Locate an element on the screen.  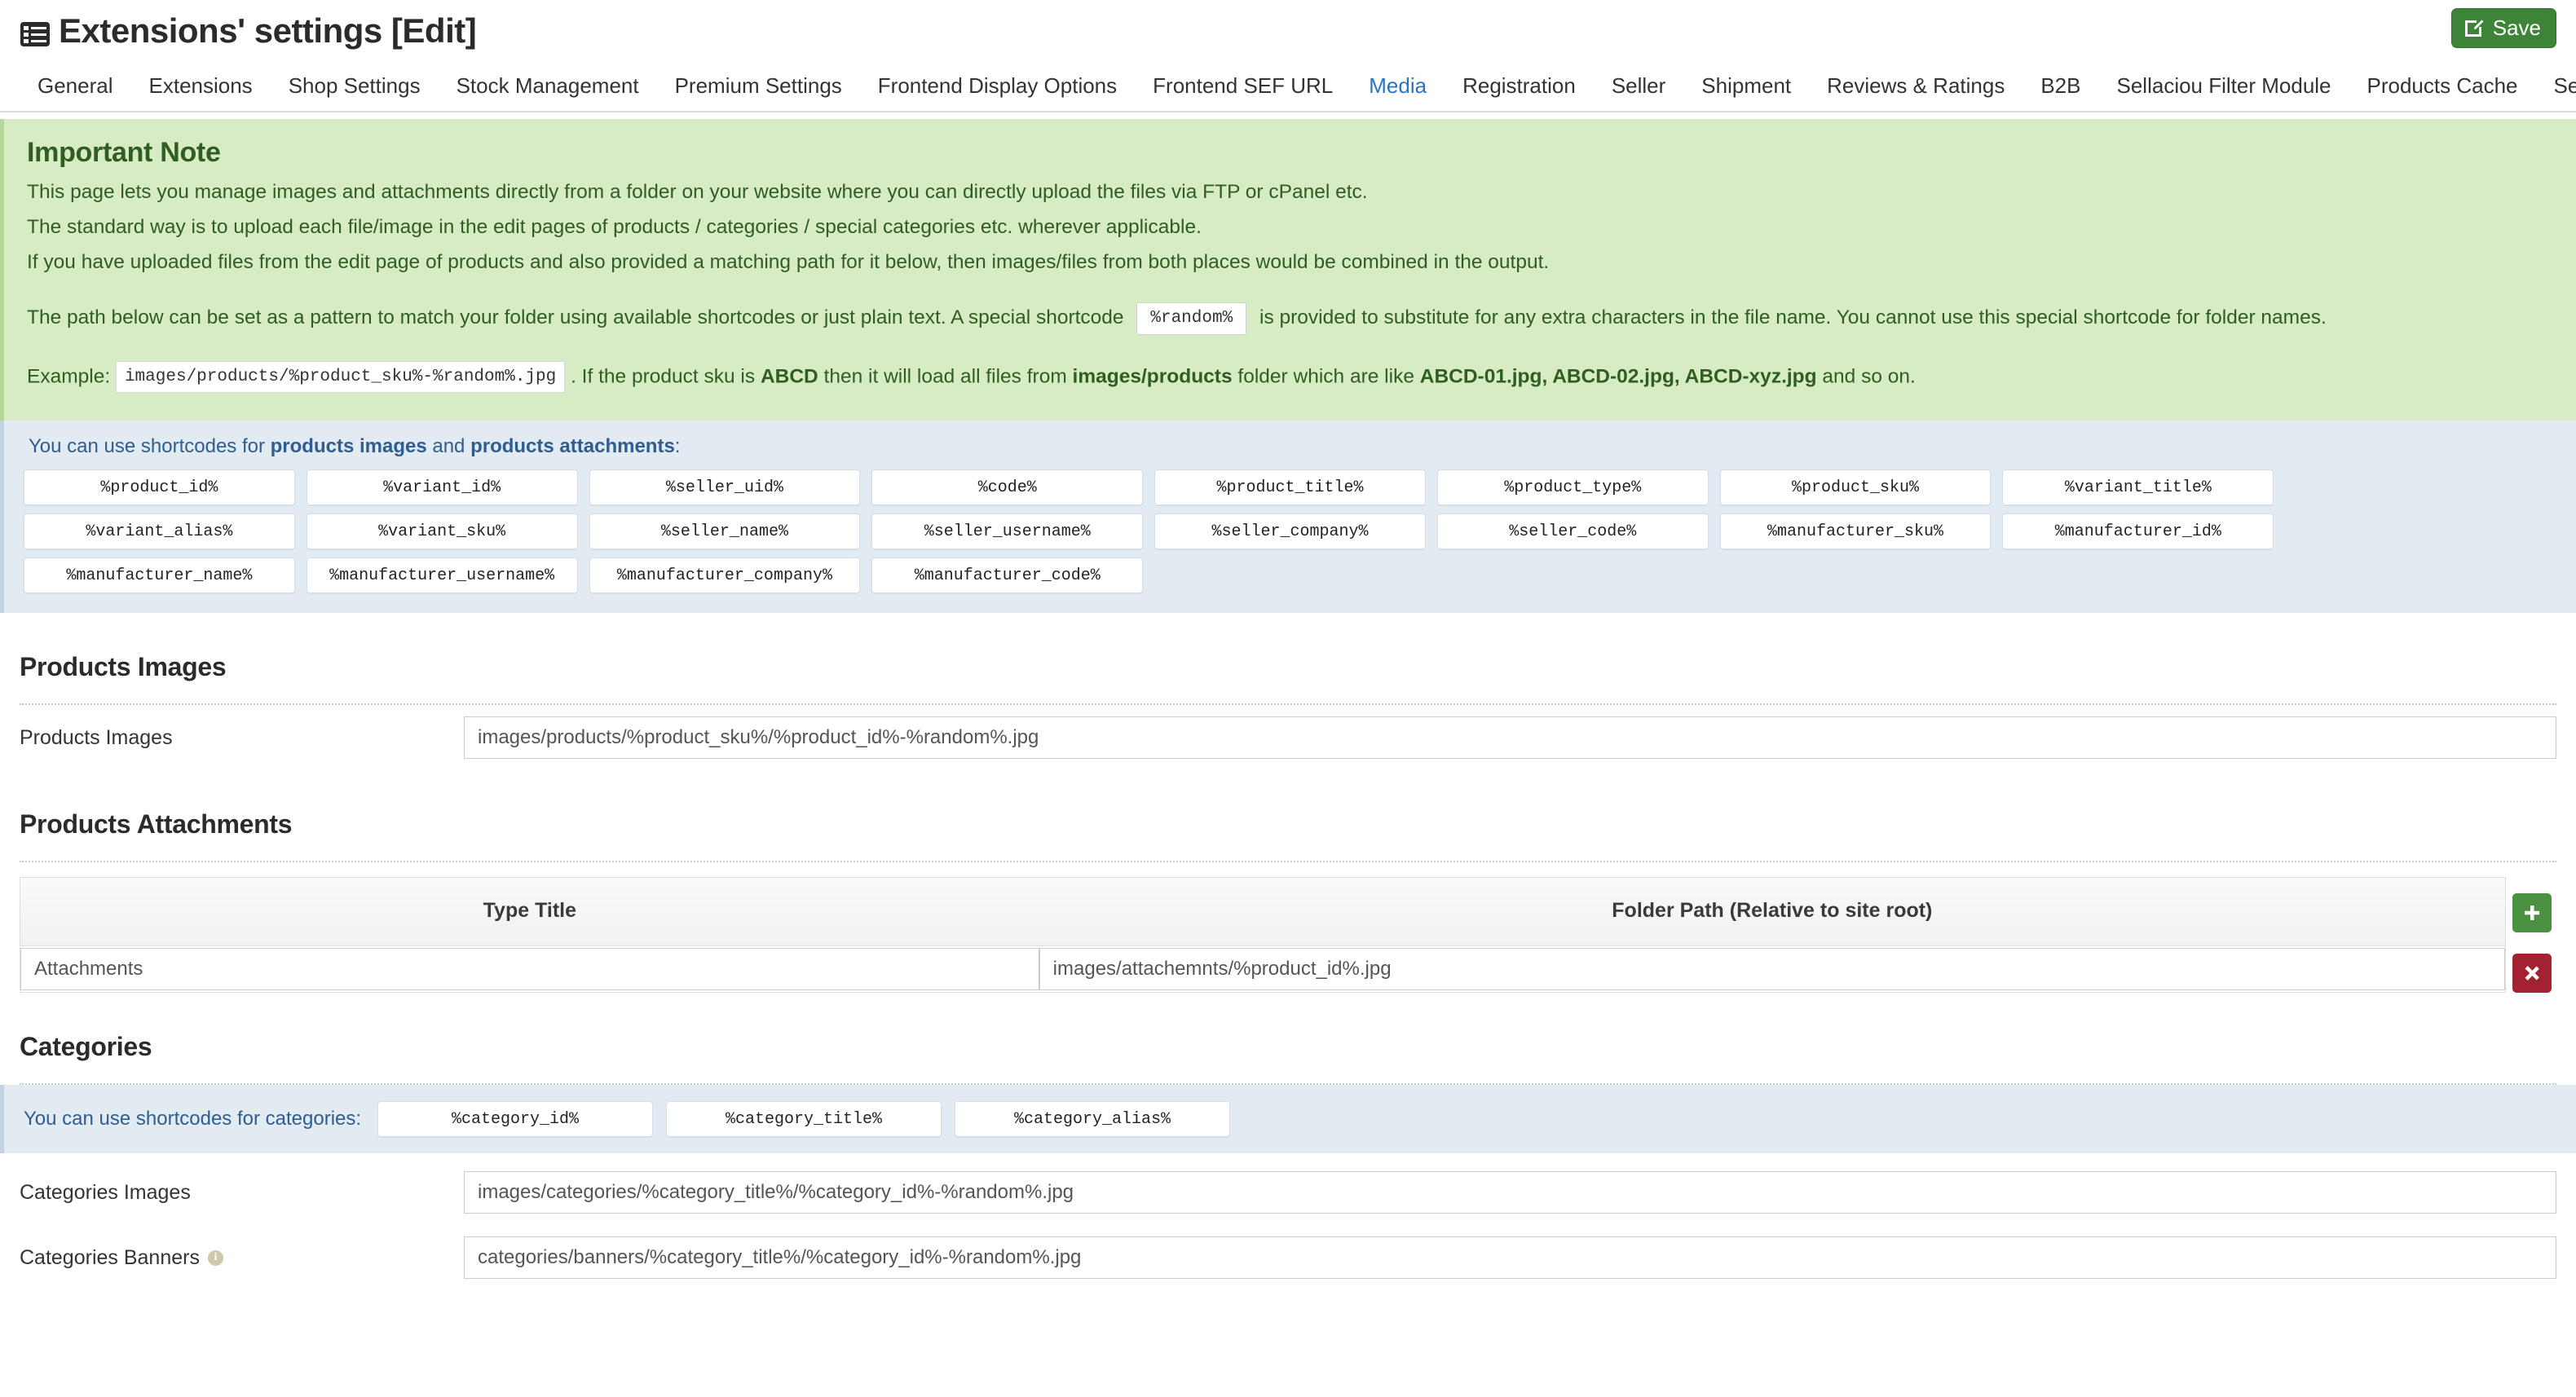
tab-products-cache: Products Cache is located at coordinates (2442, 93).